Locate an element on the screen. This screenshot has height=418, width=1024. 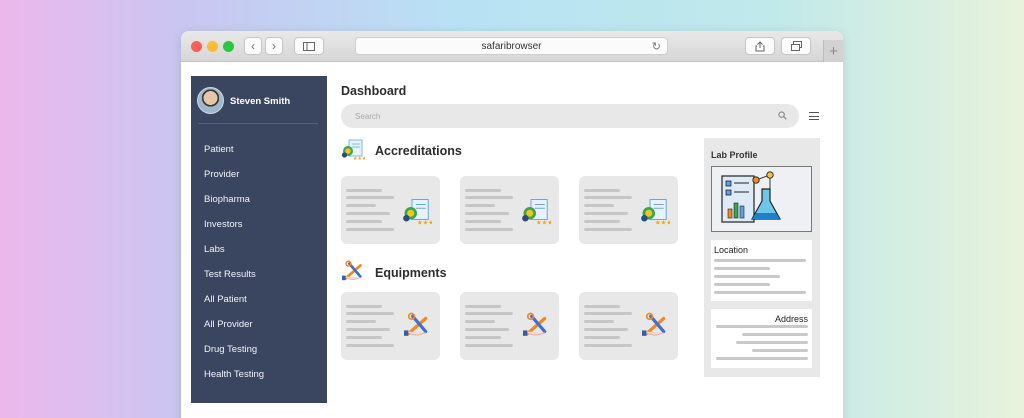
sidebar-item-labs: Labs is located at coordinates (234, 256).